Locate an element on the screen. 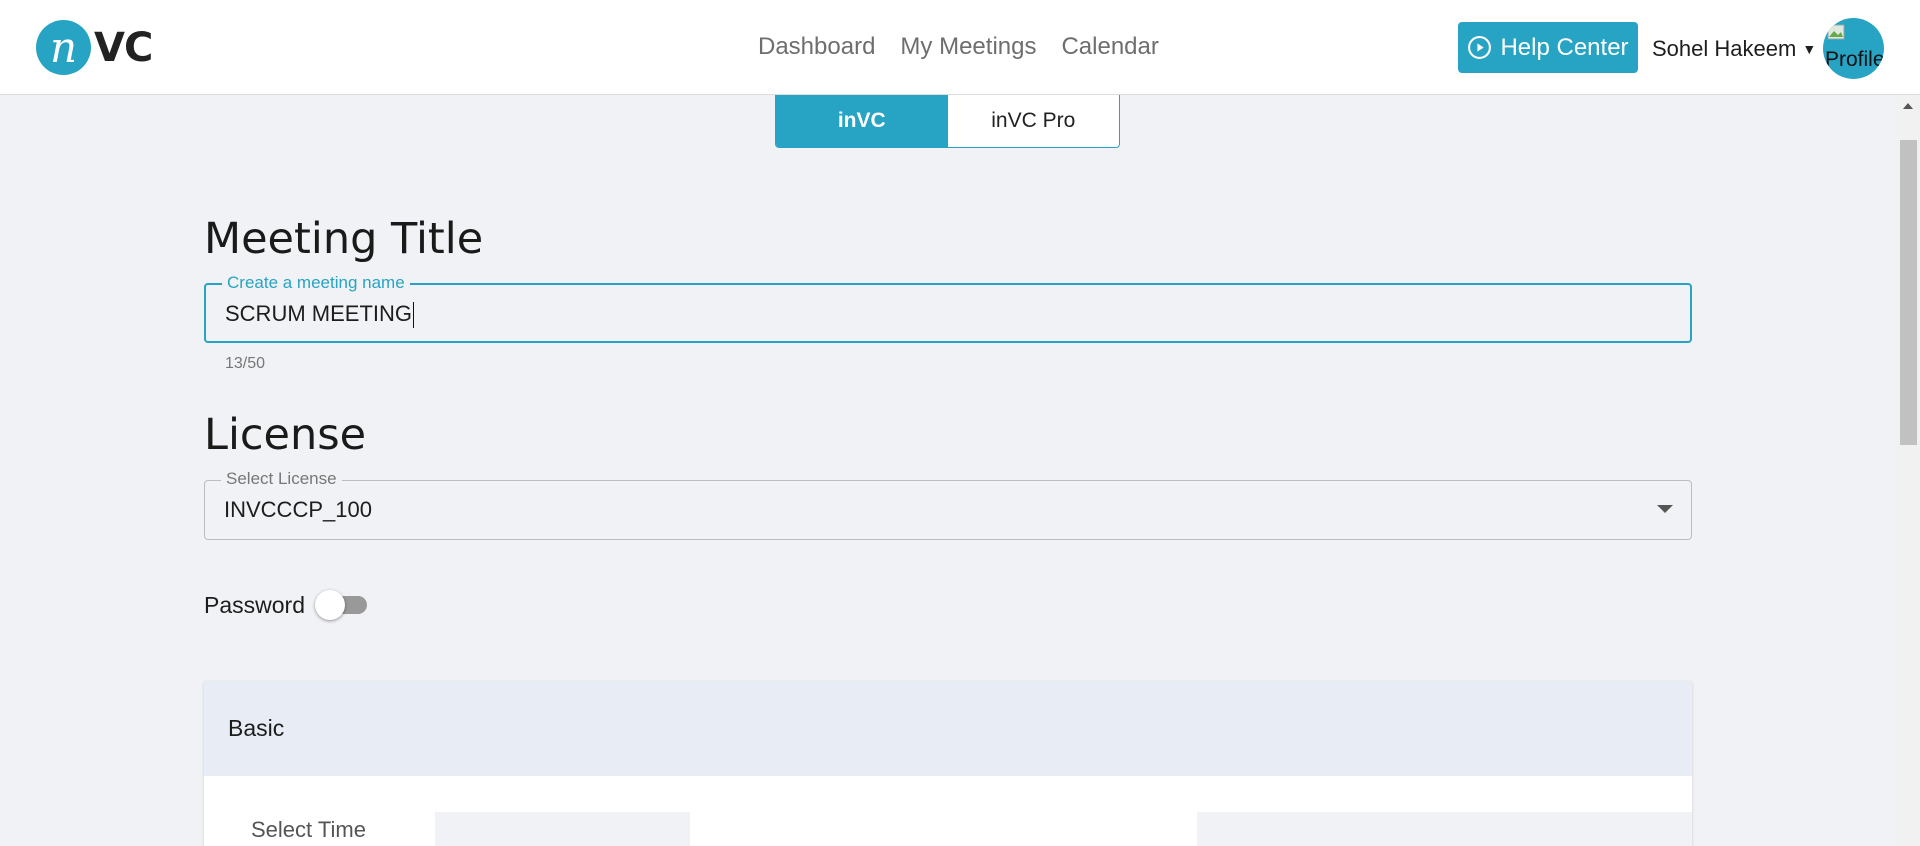 The image size is (1920, 846). product-tabs: inVC inVC Pro is located at coordinates (947, 121).